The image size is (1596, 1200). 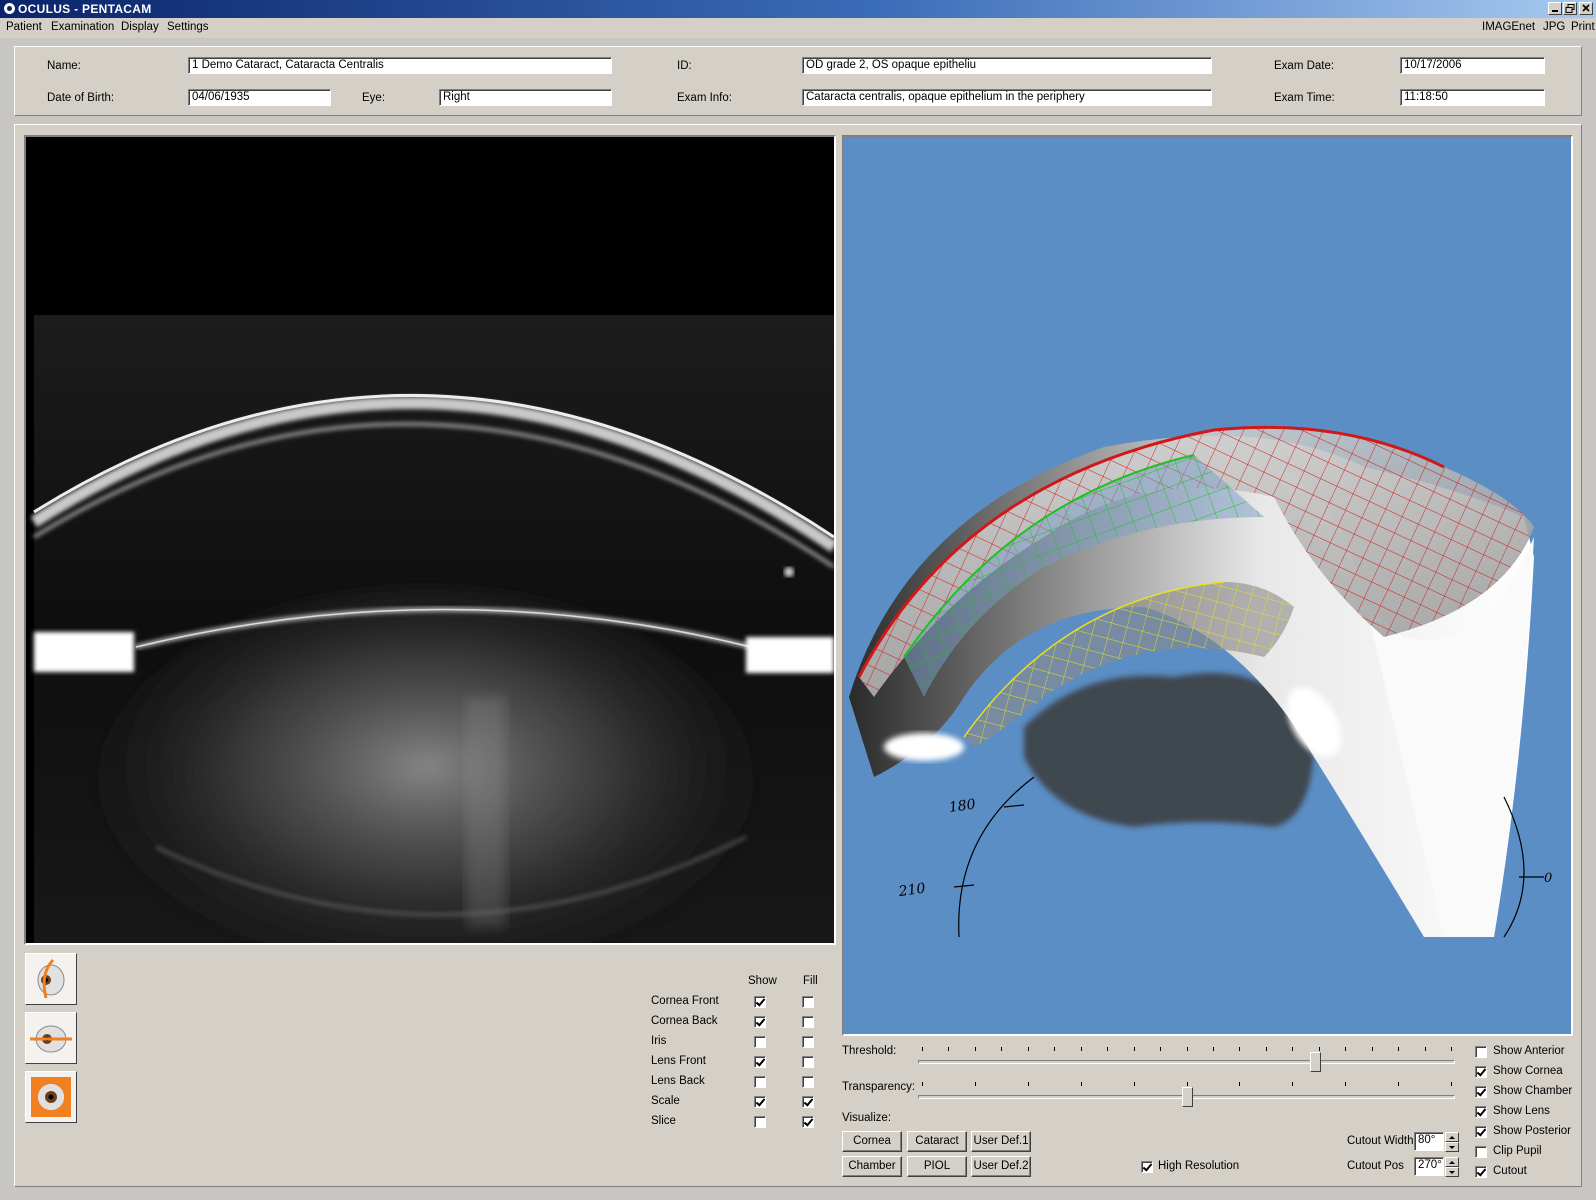 I want to click on cutout-pos-spinner, so click(x=1452, y=1167).